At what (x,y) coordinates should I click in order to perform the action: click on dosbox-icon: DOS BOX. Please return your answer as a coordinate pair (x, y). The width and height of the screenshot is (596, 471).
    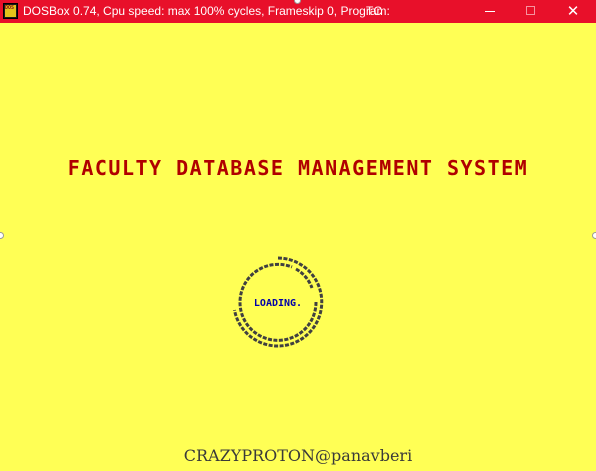
    Looking at the image, I should click on (10, 11).